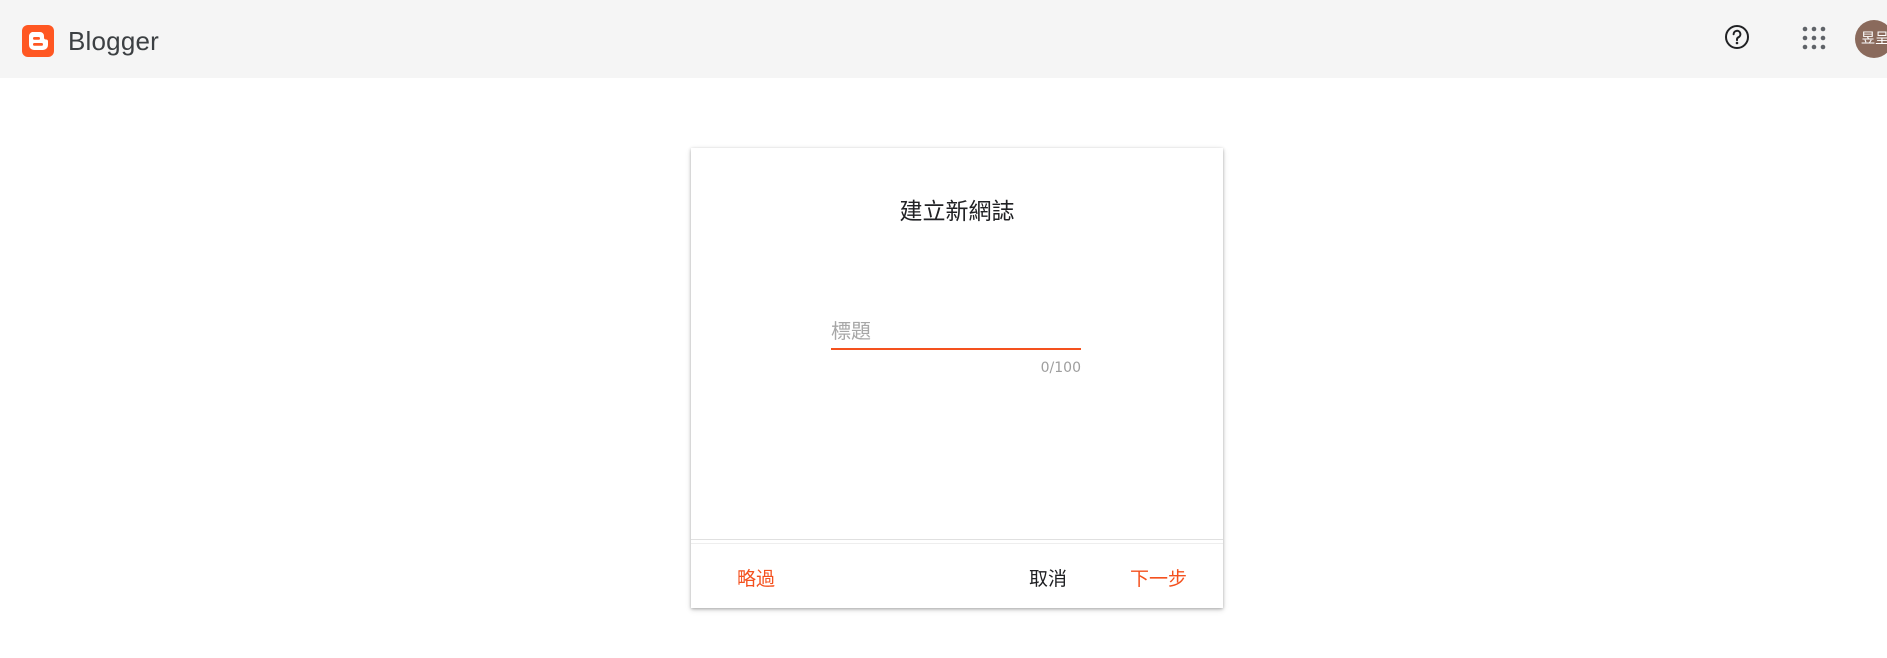  I want to click on app-name: Blogger, so click(114, 40).